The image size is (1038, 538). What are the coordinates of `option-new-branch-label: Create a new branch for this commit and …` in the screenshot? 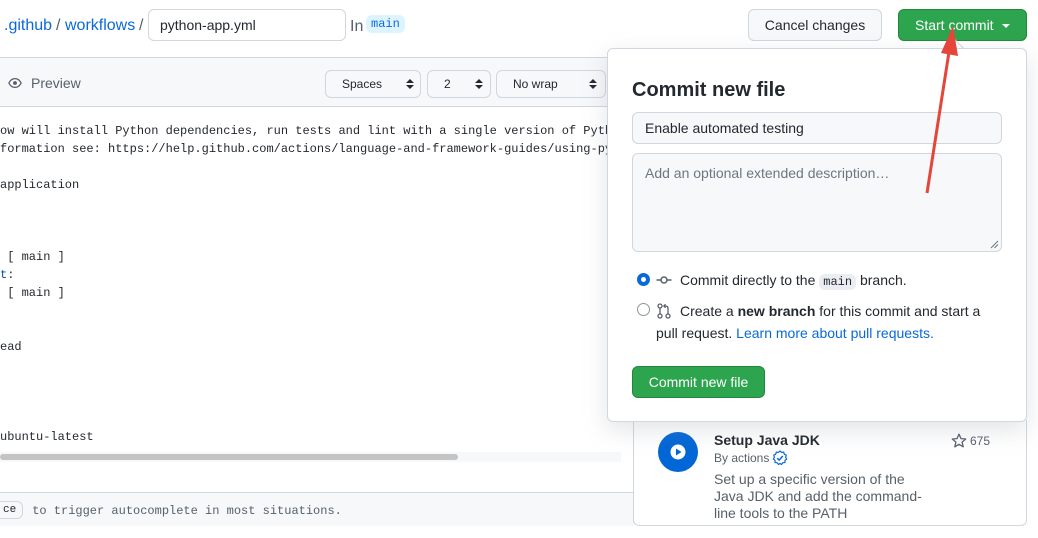 It's located at (830, 311).